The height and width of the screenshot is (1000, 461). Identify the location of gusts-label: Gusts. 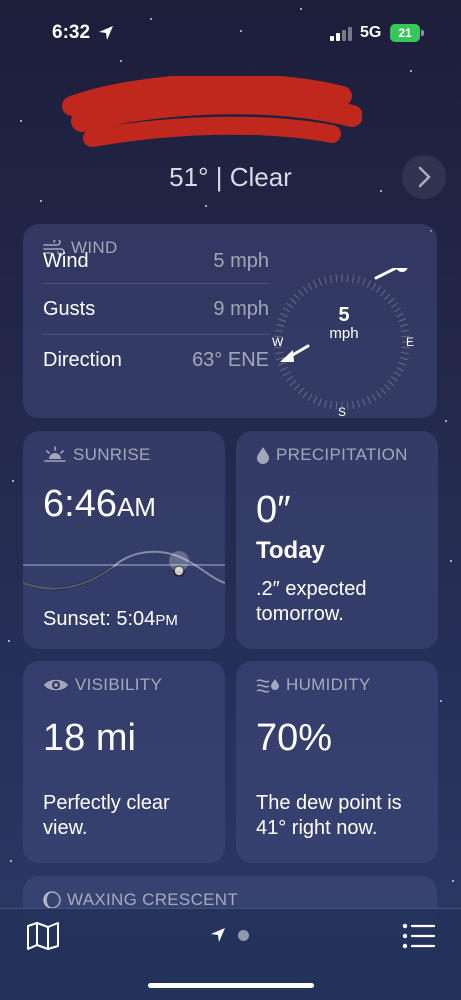
(69, 308).